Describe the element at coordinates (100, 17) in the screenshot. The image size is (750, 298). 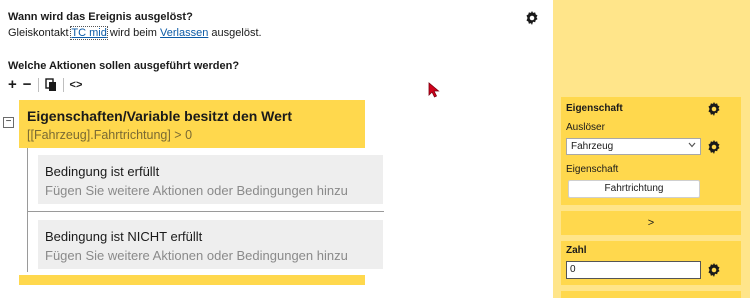
I see `trigger-heading: Wann wird das Ereignis ausgelöst?` at that location.